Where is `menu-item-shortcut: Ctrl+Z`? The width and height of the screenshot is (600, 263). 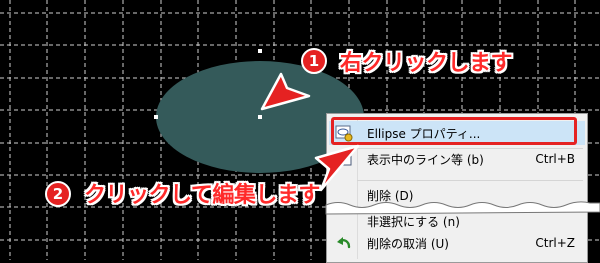
menu-item-shortcut: Ctrl+Z is located at coordinates (555, 243).